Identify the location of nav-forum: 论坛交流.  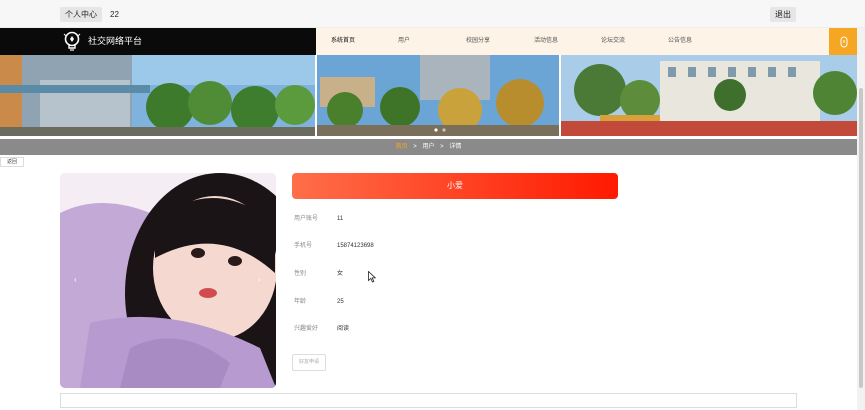
(613, 41).